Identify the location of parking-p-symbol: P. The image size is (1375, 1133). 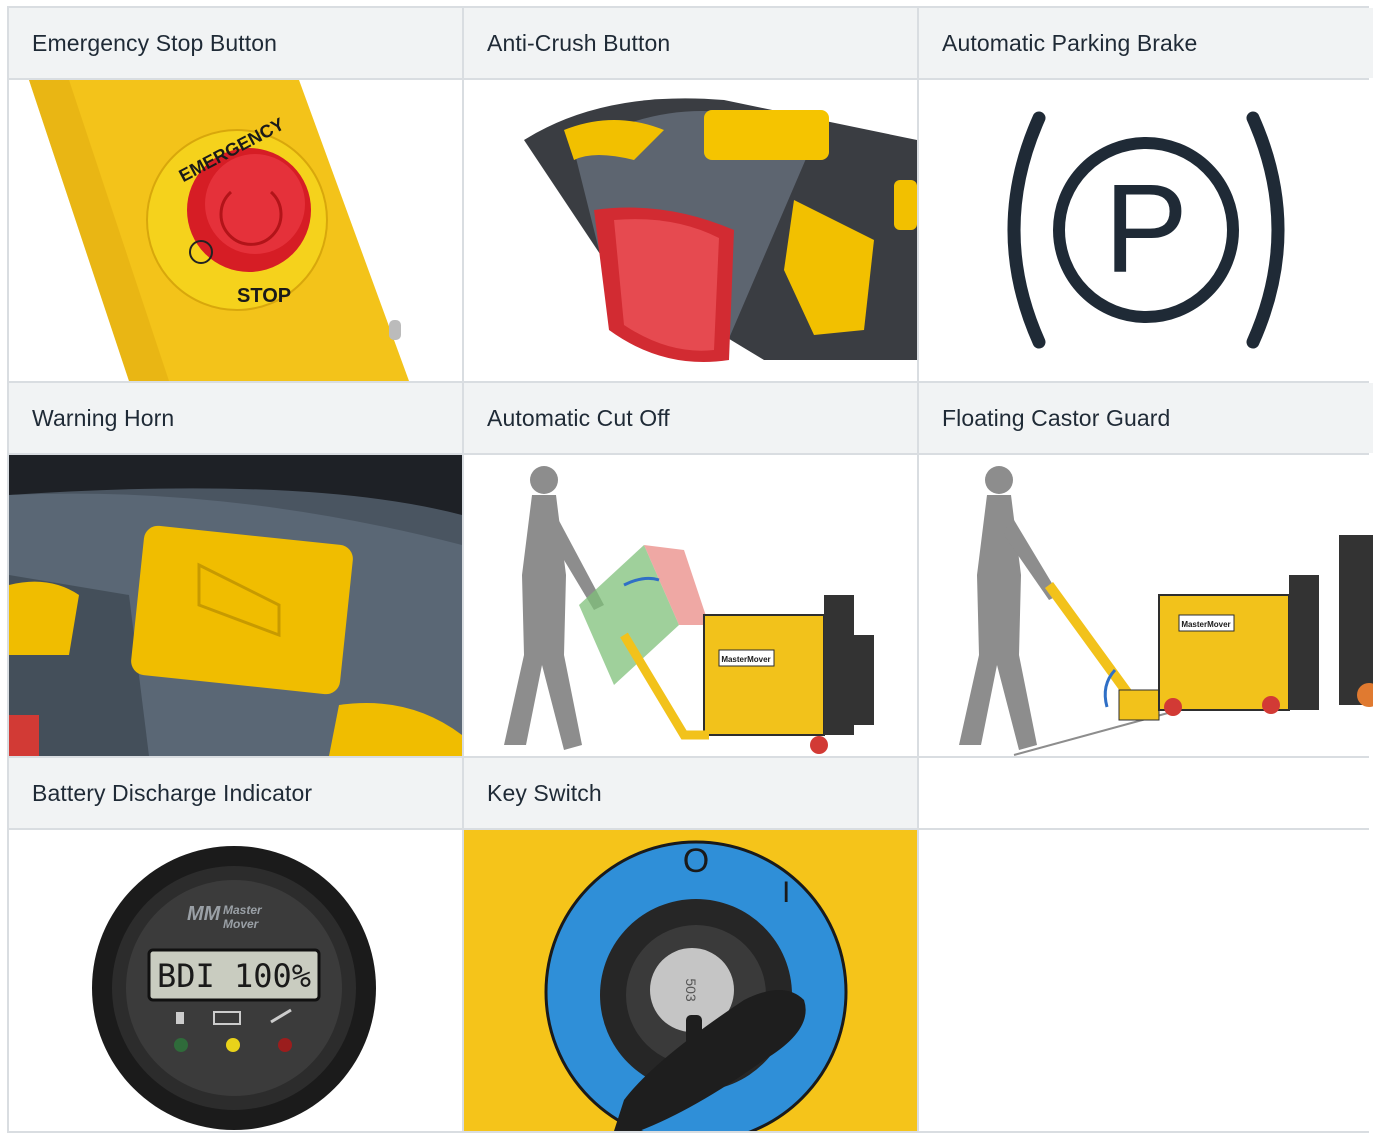
(1146, 228).